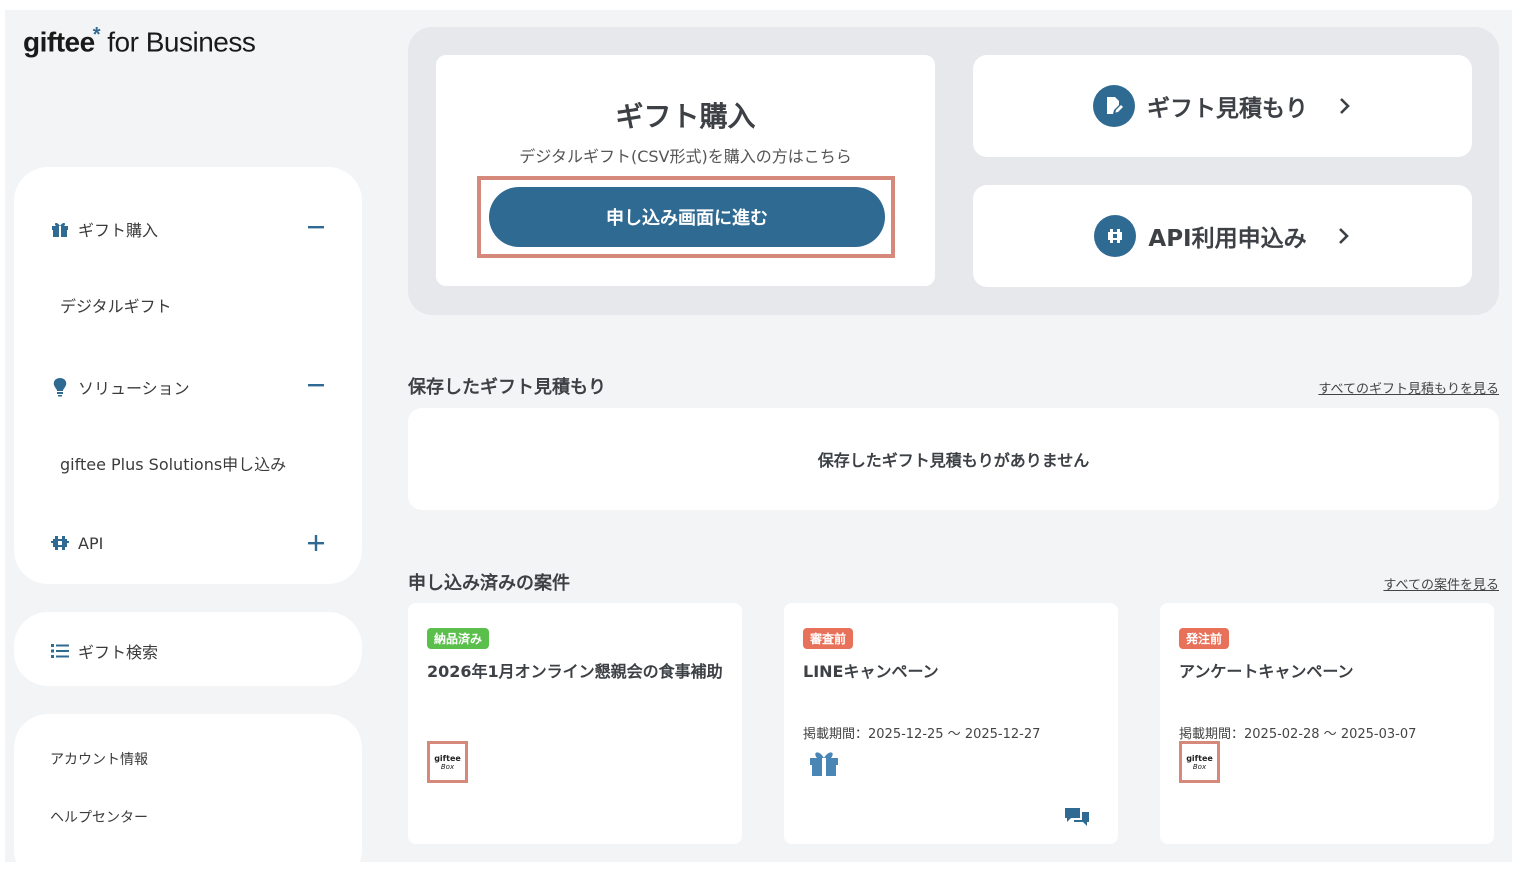  Describe the element at coordinates (188, 649) in the screenshot. I see `sidebar-gift-search: ギフト検索` at that location.